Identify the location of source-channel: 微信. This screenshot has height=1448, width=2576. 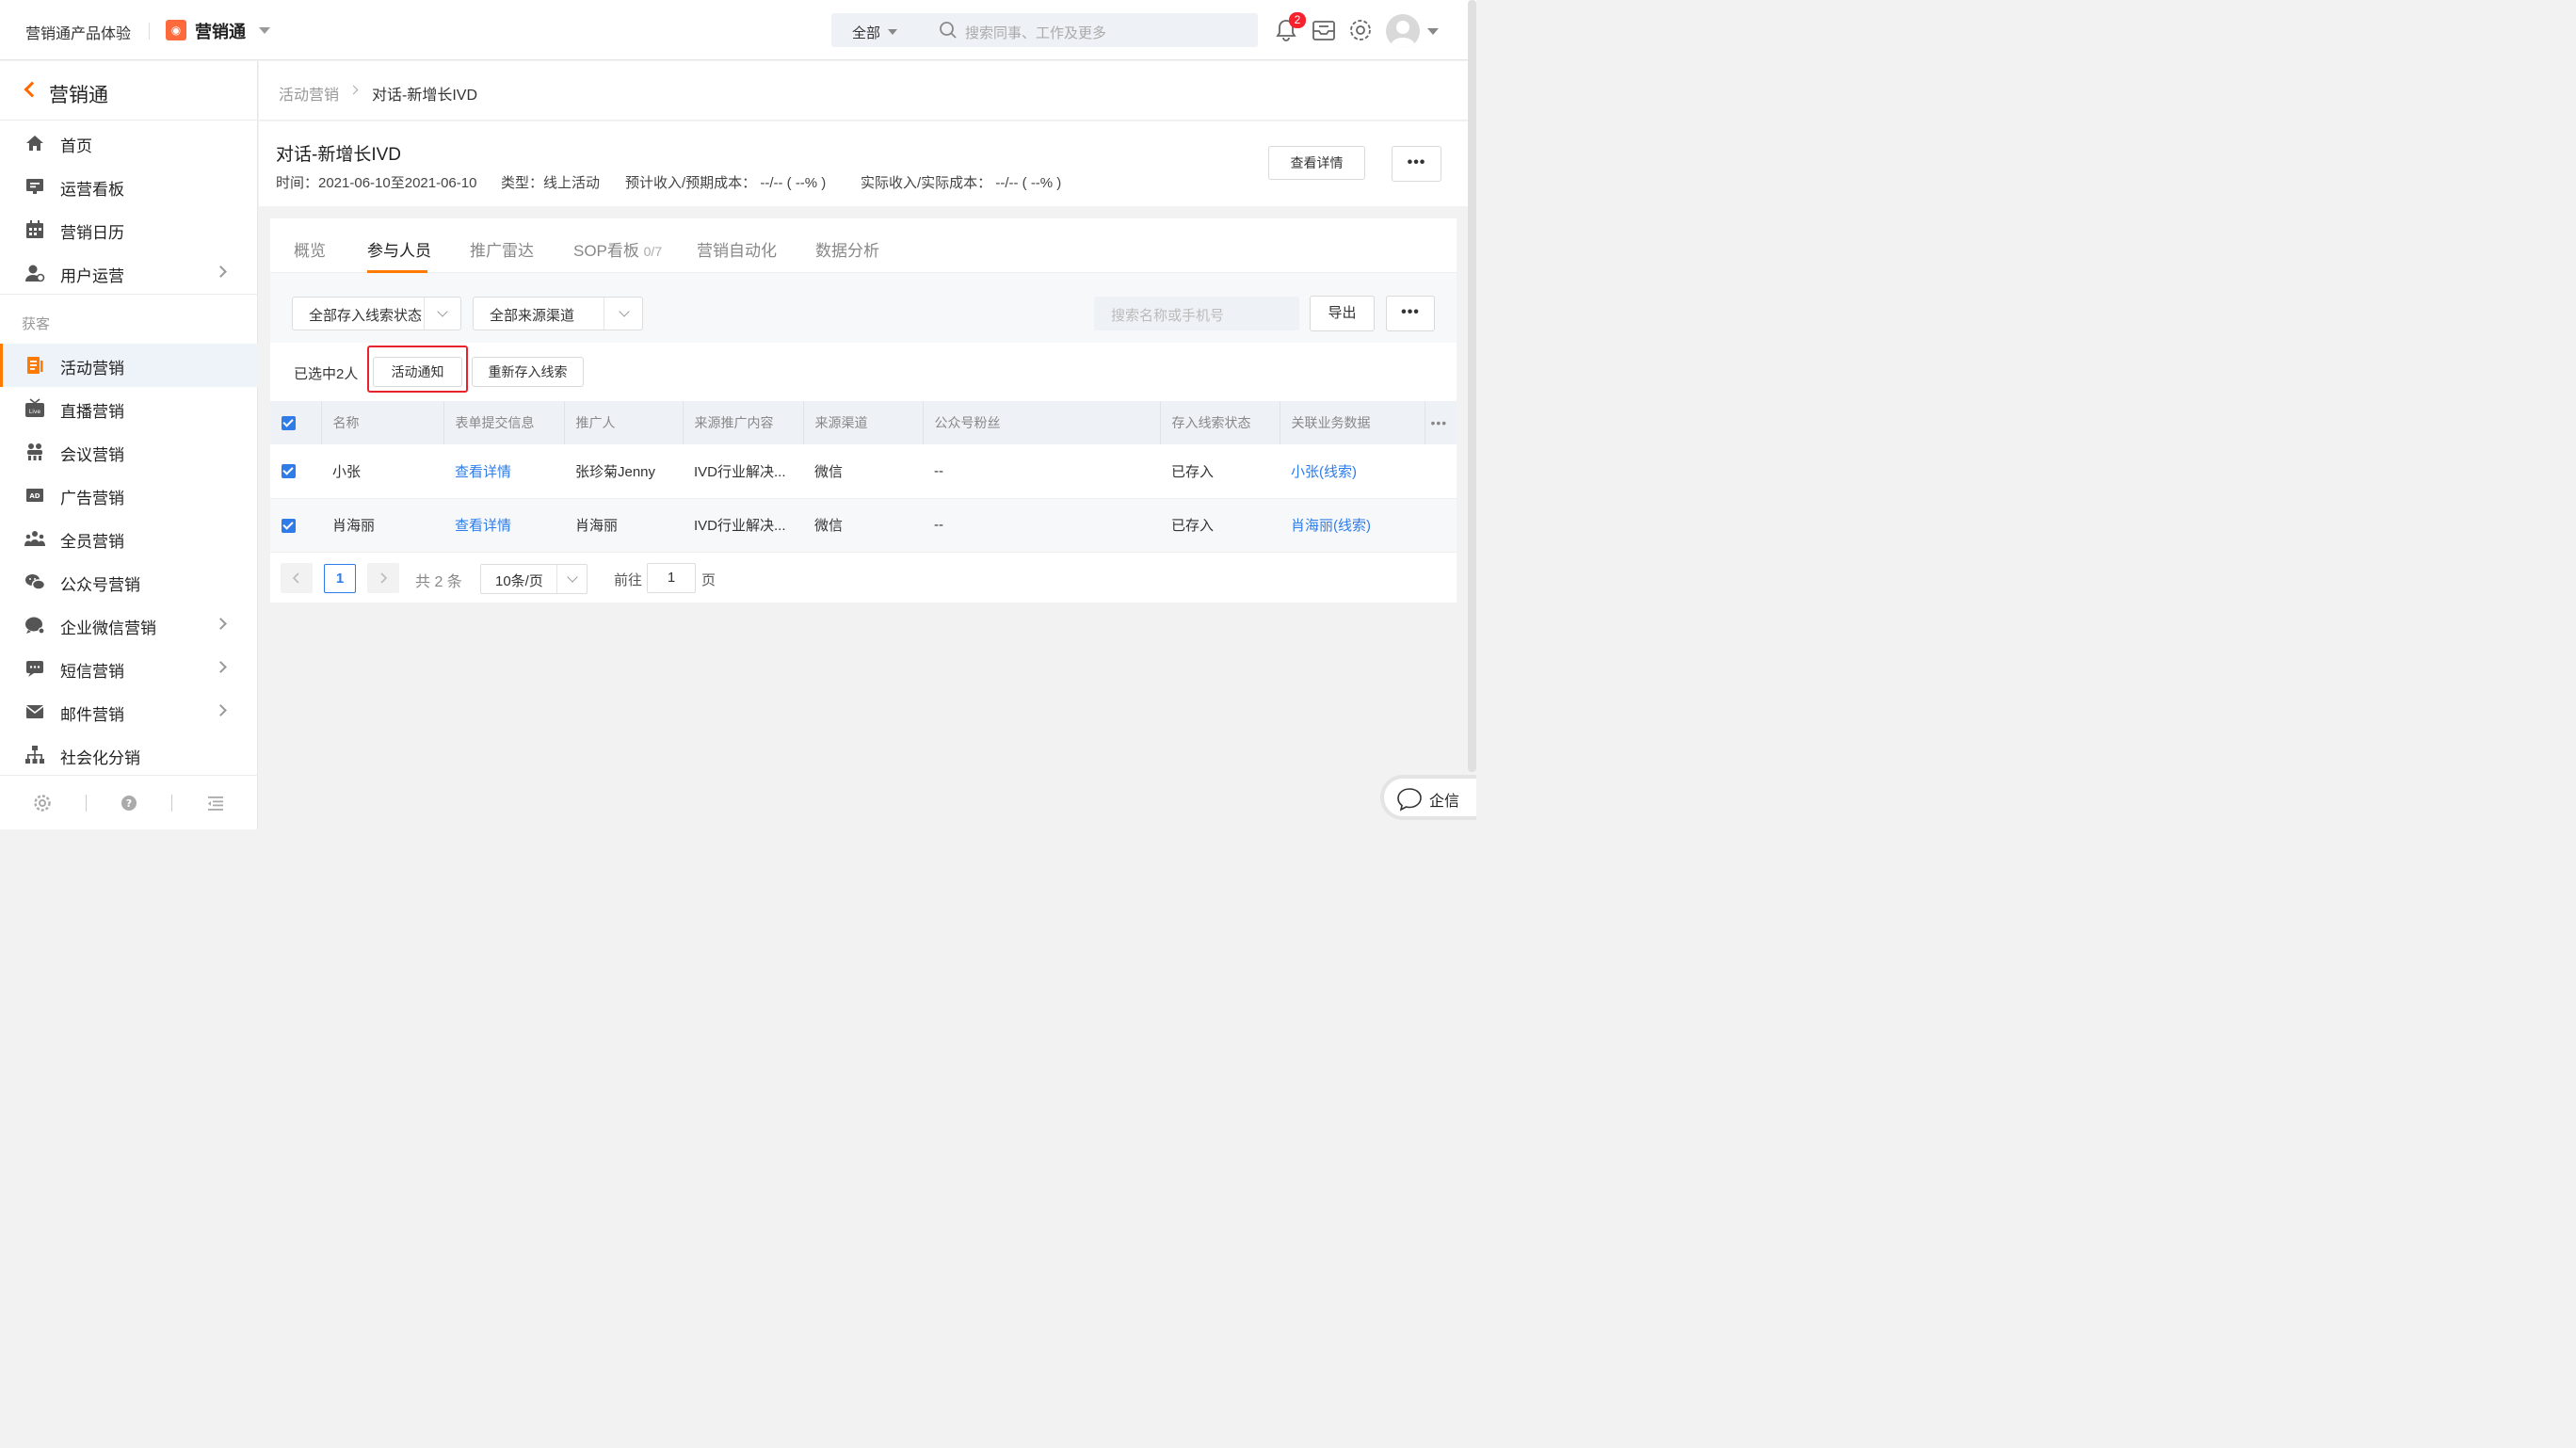
(863, 525).